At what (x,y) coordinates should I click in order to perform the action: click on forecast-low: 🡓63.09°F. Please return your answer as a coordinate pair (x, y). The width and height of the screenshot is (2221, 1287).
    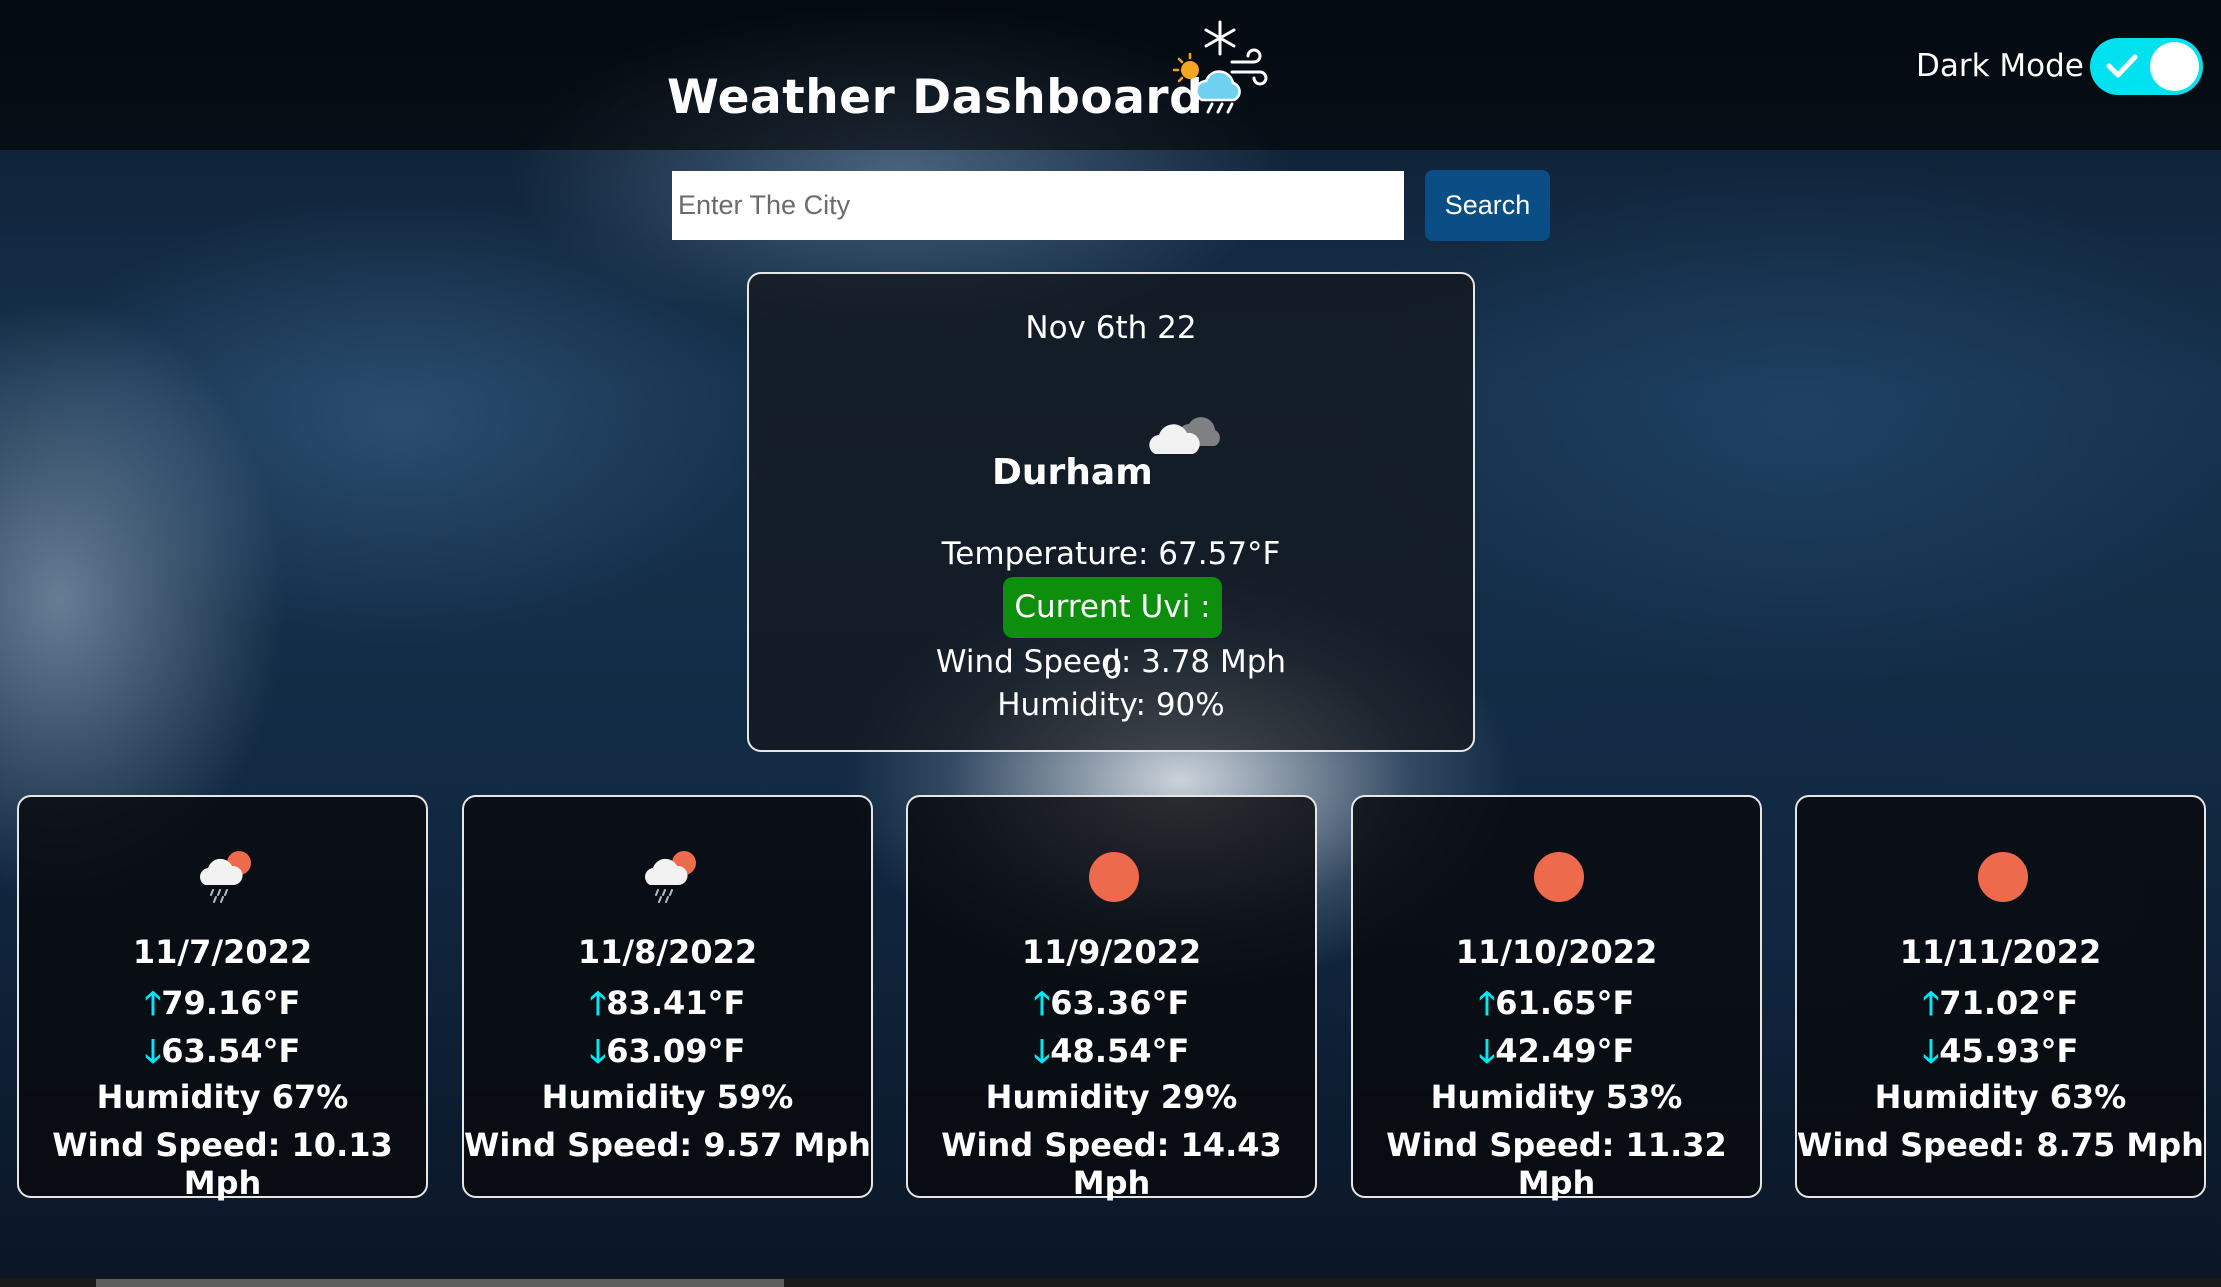
    Looking at the image, I should click on (667, 1056).